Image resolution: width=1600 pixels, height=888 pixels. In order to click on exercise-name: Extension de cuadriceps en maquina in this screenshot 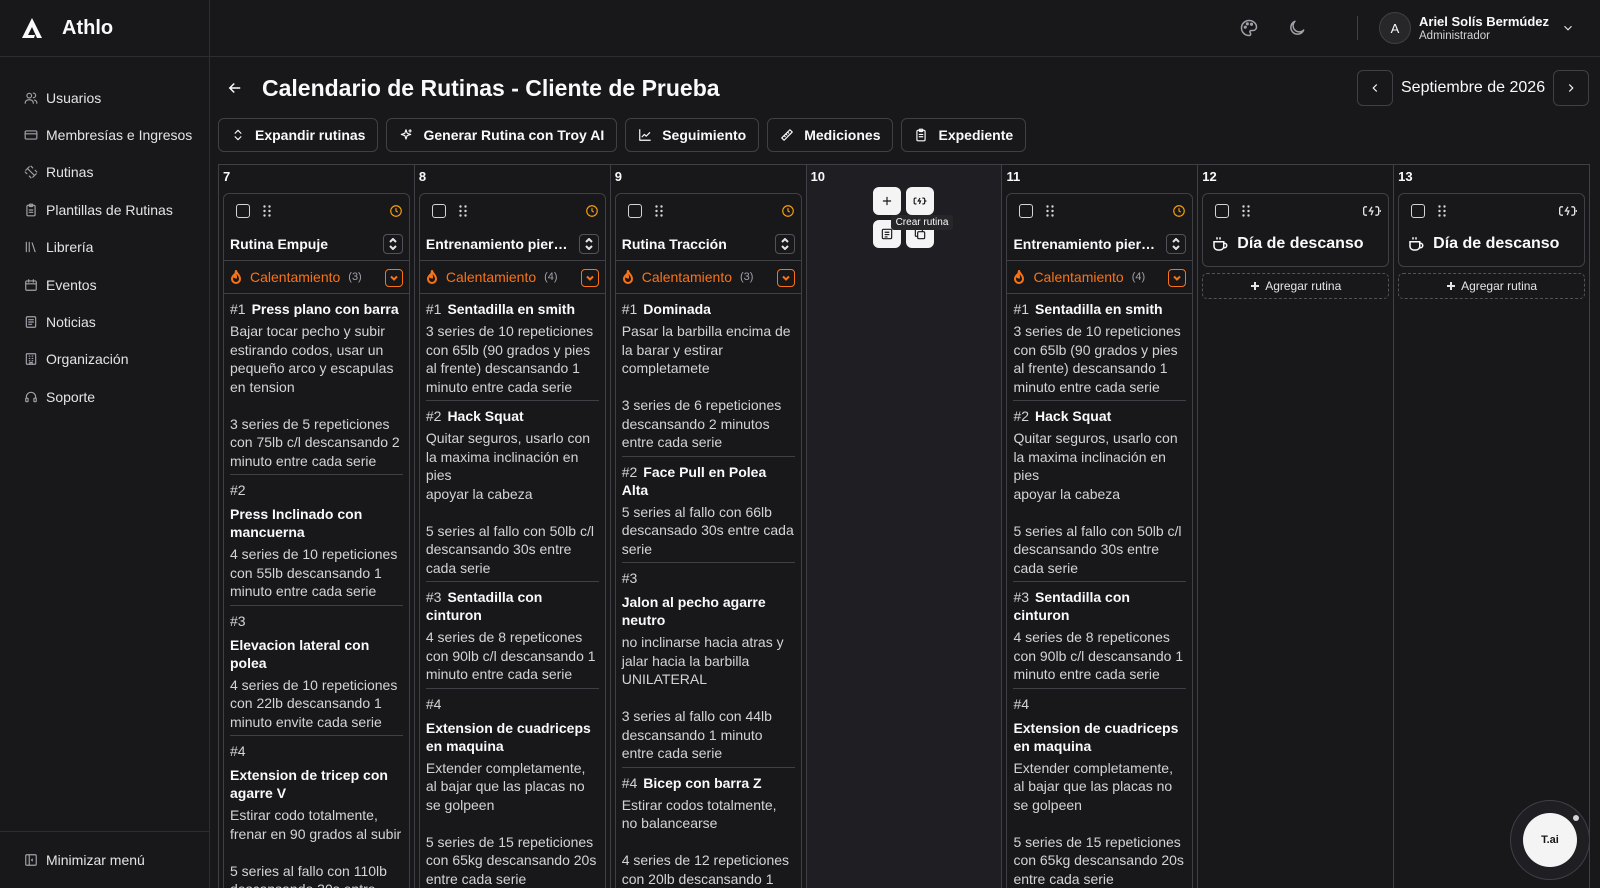, I will do `click(508, 736)`.